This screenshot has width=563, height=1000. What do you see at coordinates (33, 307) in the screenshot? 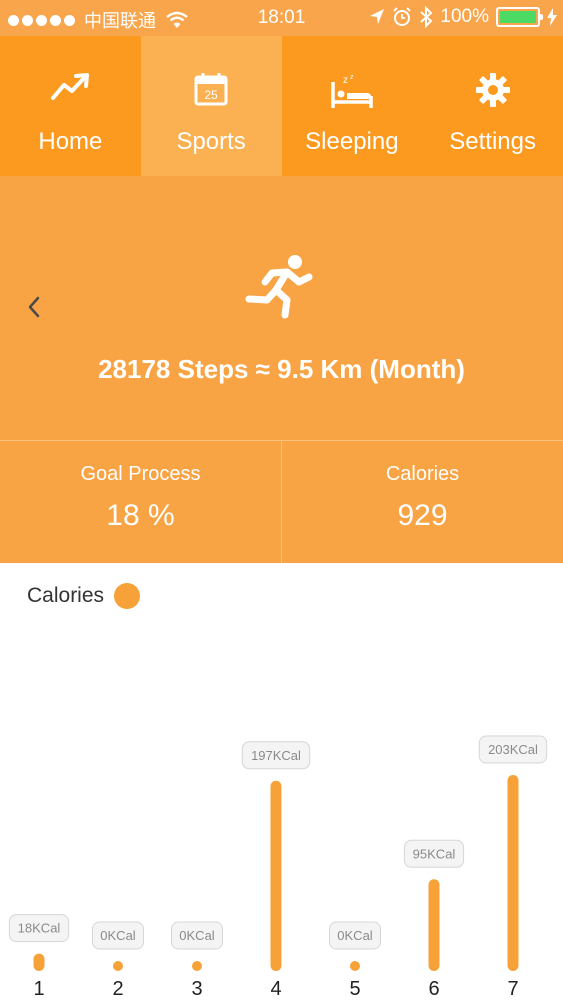
I see `back-arrow-icon` at bounding box center [33, 307].